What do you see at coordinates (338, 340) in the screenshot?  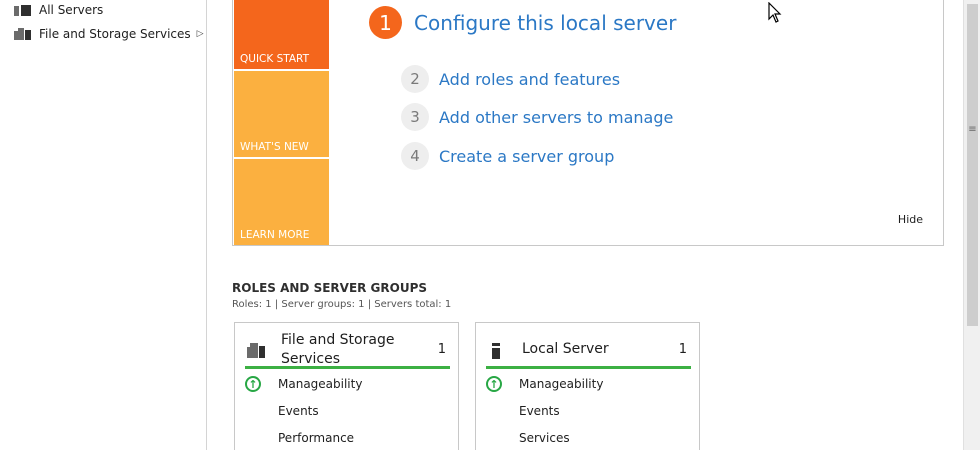 I see `card-title-line: File and Storage` at bounding box center [338, 340].